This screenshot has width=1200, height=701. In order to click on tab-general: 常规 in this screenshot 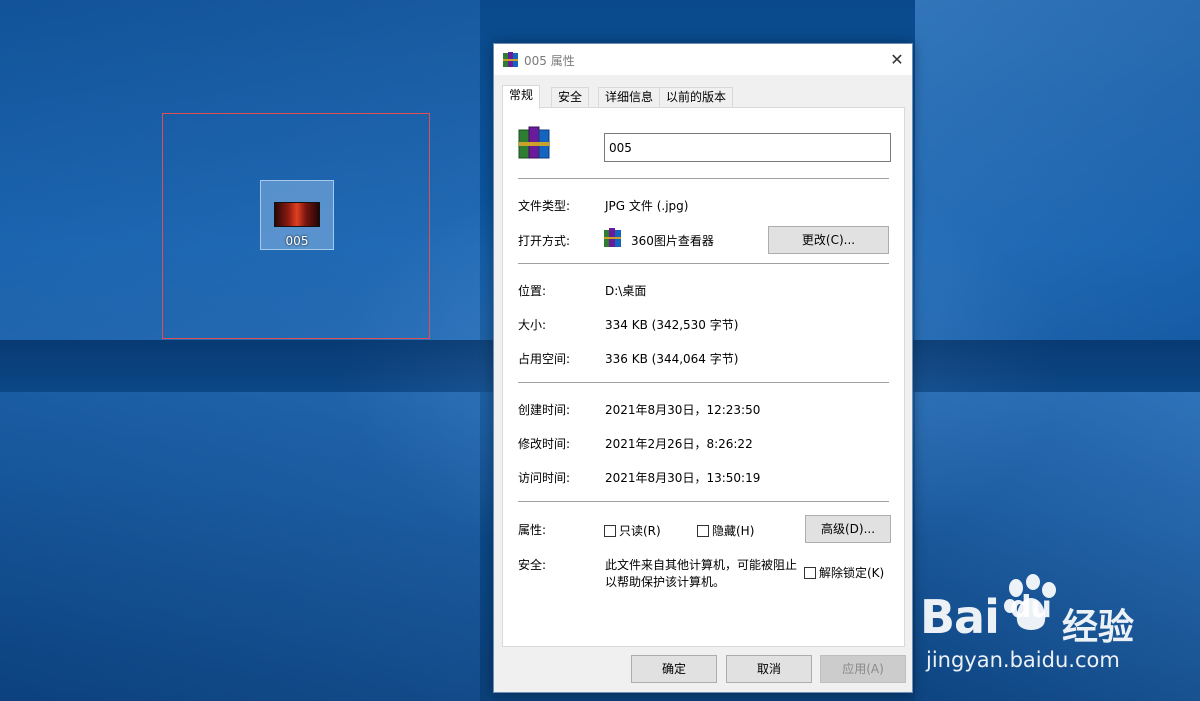, I will do `click(521, 97)`.